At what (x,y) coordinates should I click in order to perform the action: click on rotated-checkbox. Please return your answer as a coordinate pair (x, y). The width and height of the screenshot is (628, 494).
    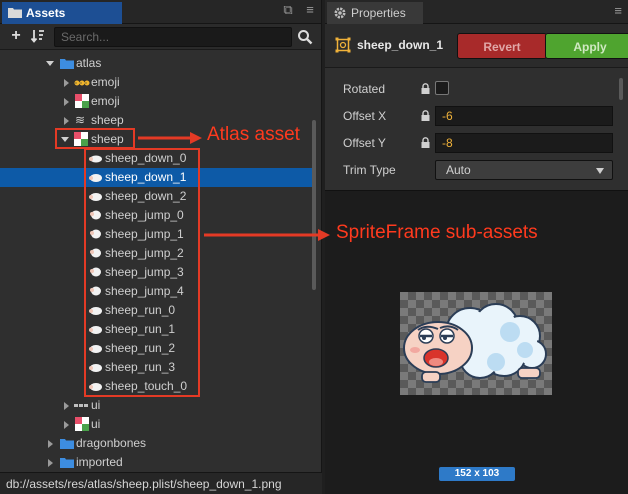
    Looking at the image, I should click on (442, 88).